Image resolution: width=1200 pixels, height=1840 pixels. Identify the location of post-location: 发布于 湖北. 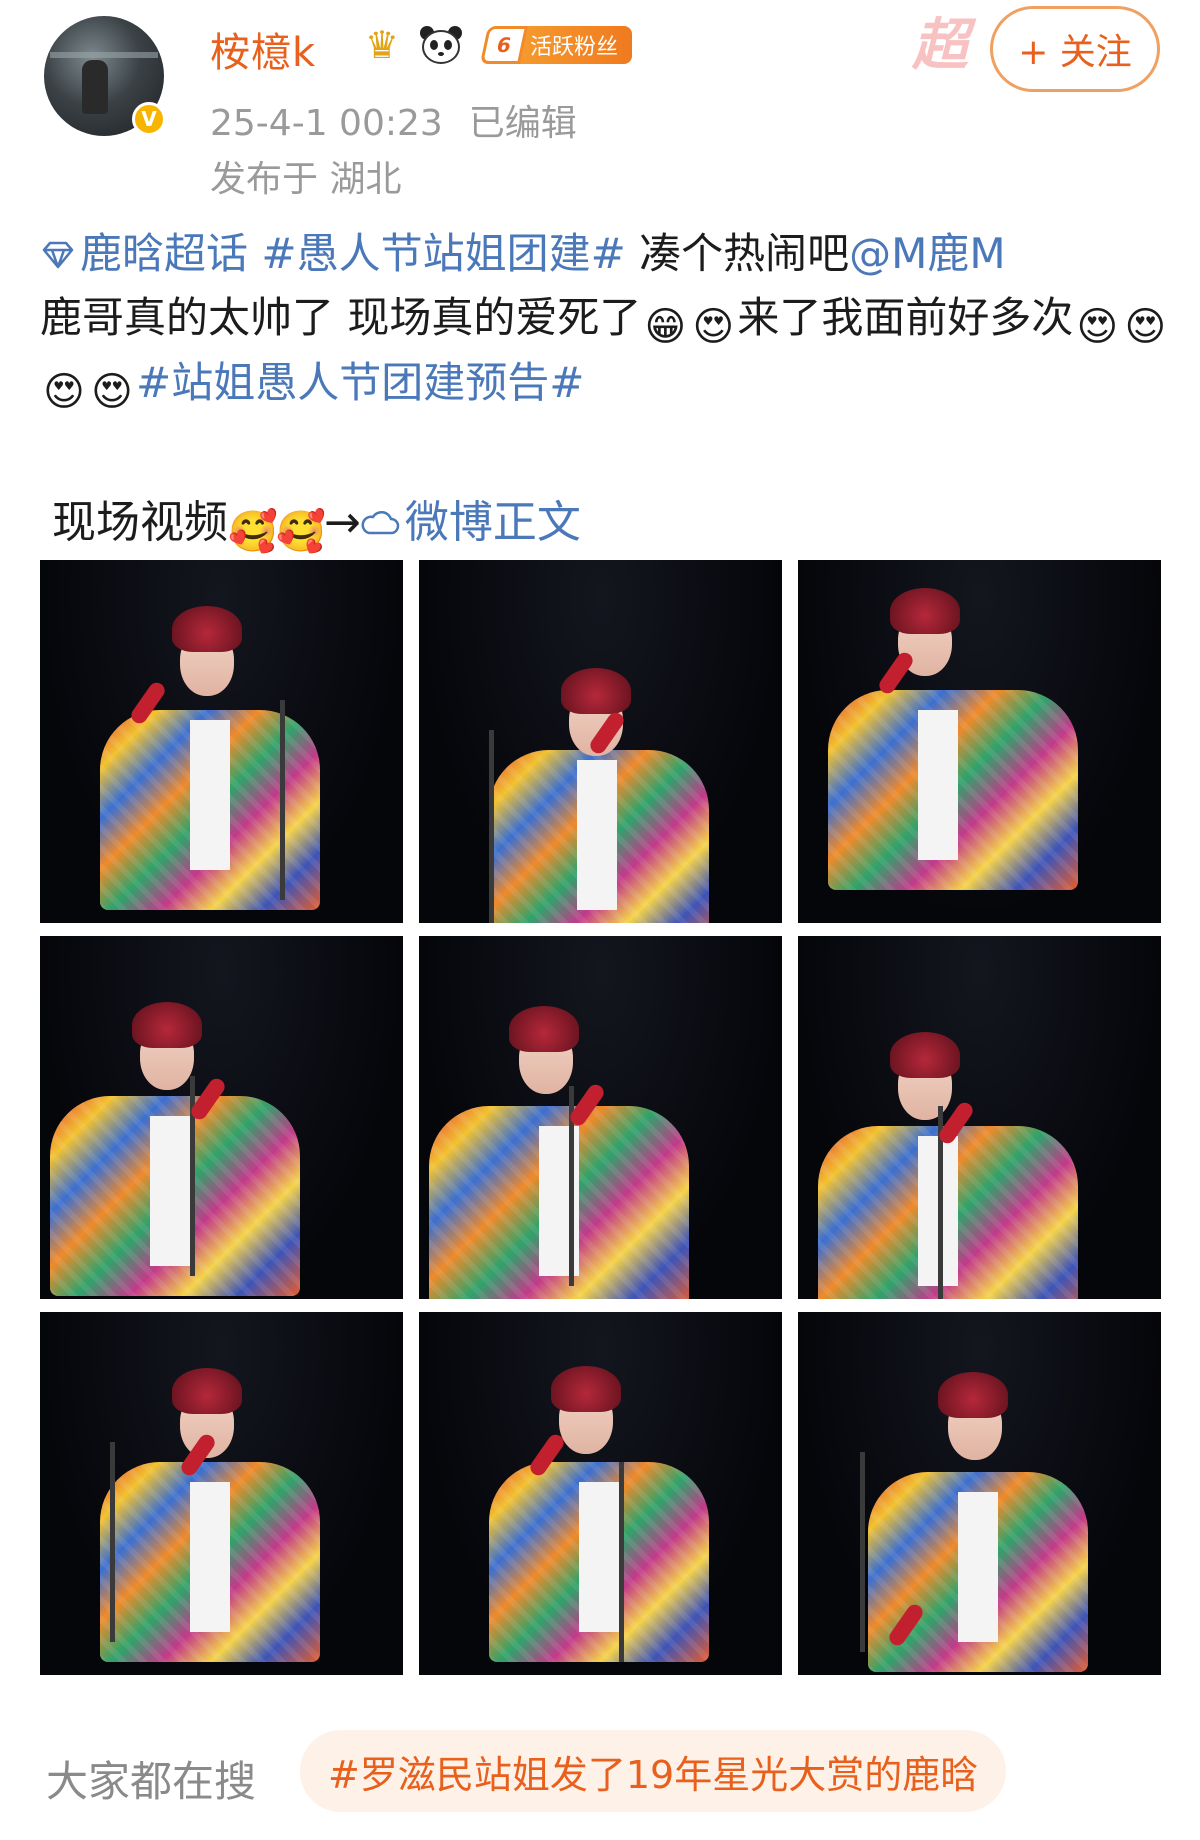
(306, 179).